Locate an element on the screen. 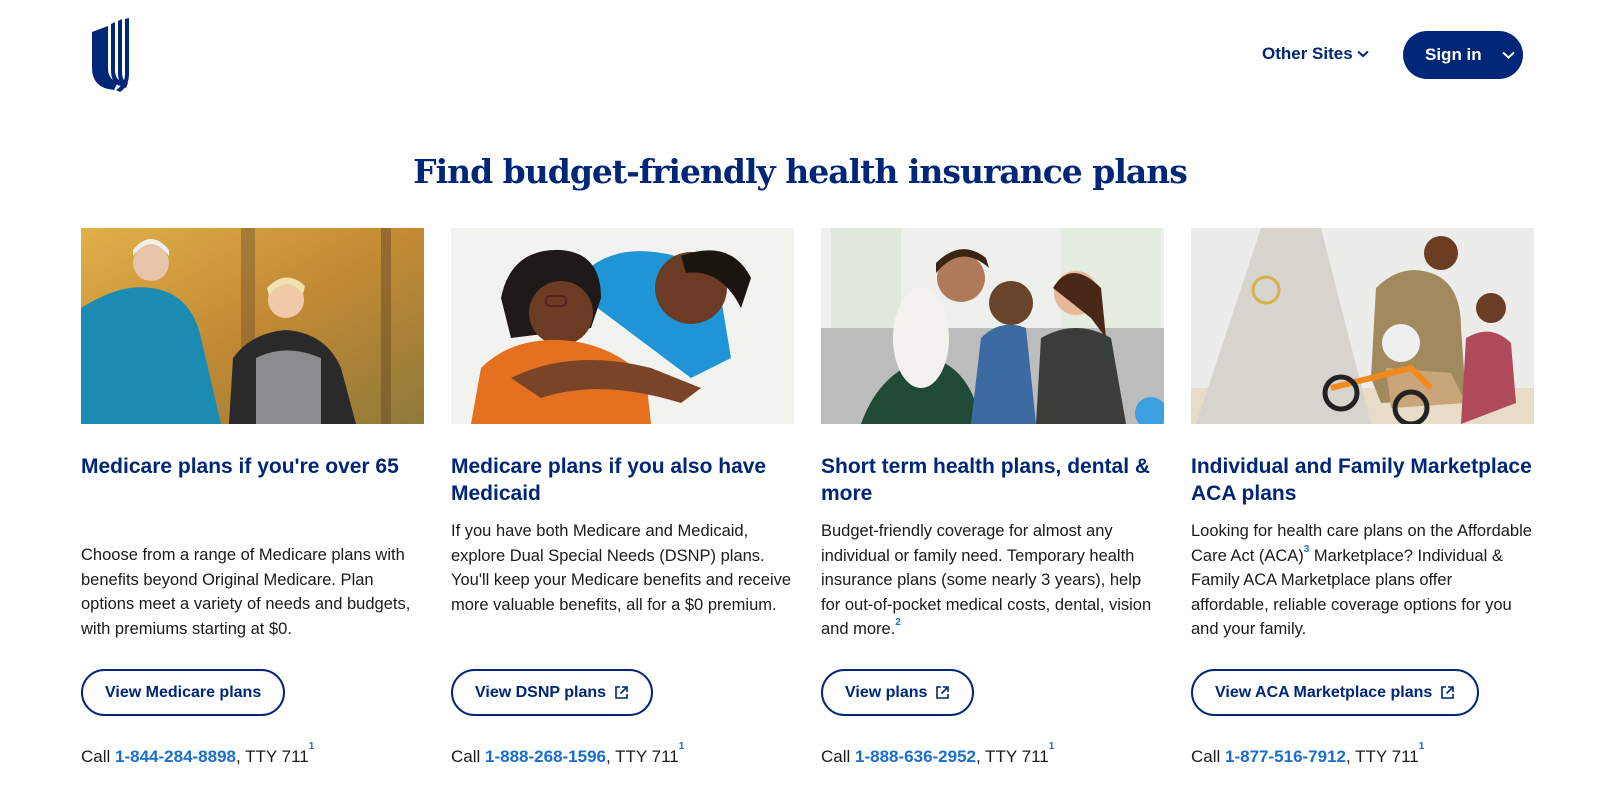 The image size is (1600, 795). card-title: Medicare plans if you also have Medicaid is located at coordinates (609, 480).